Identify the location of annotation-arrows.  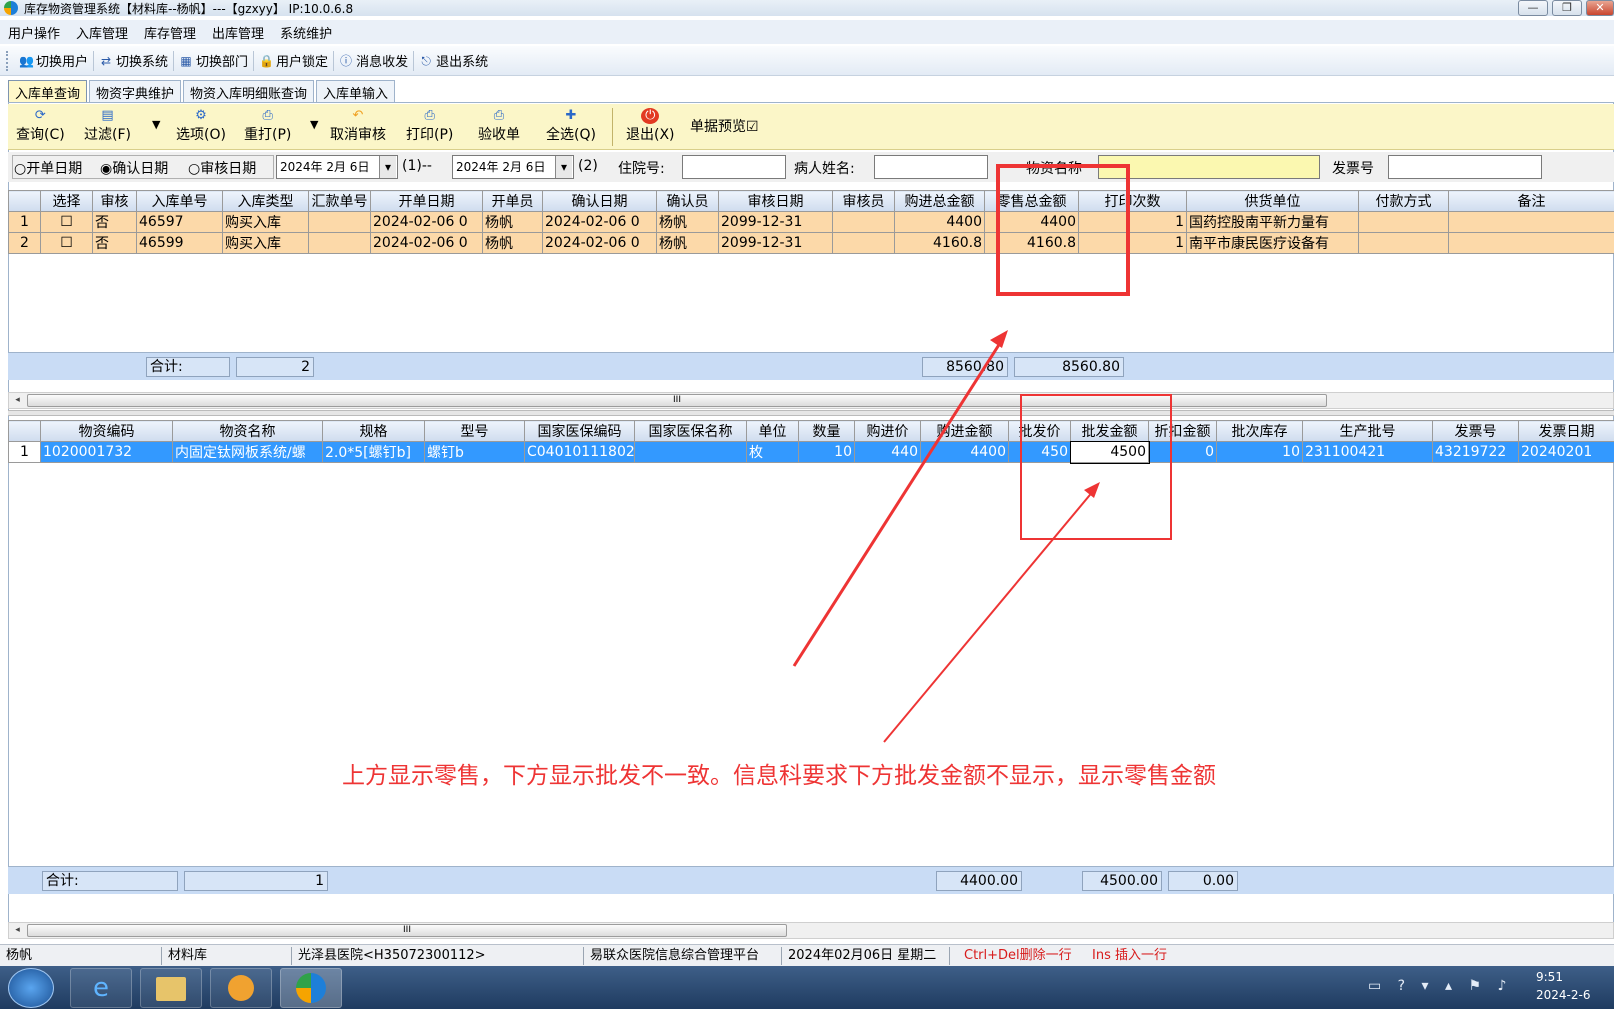
(946, 536).